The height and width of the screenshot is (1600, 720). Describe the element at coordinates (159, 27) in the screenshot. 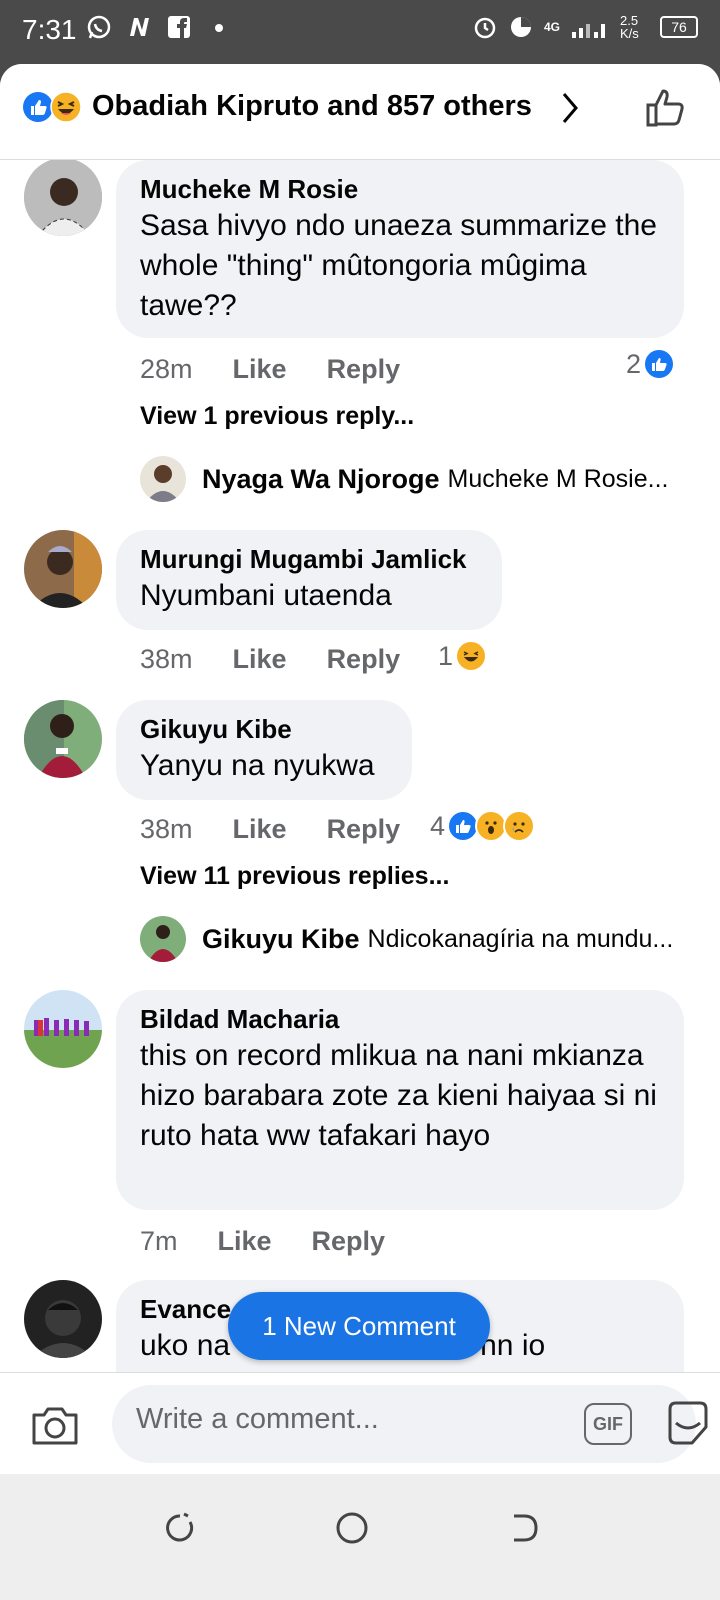

I see `notification-icons` at that location.